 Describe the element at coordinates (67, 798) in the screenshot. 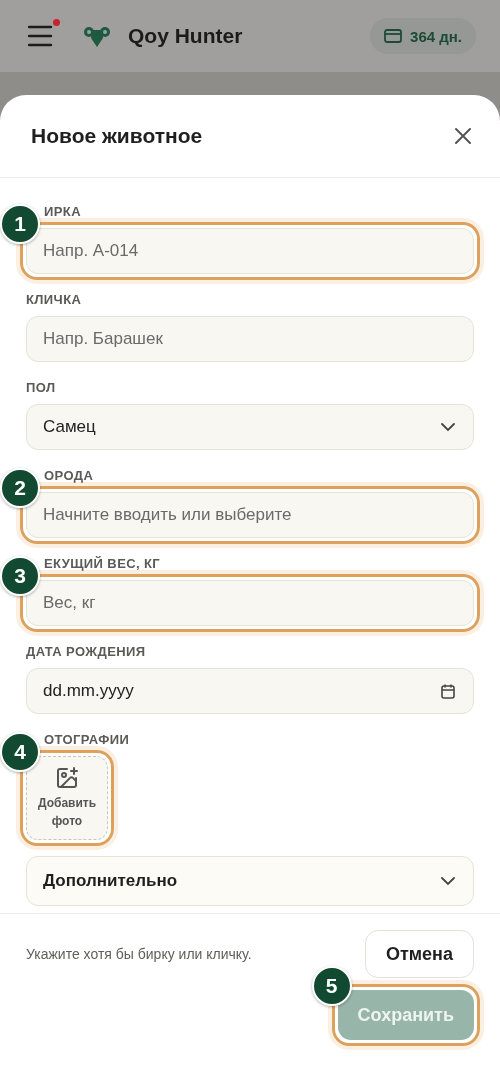

I see `add-photo-button: Добавить фото` at that location.